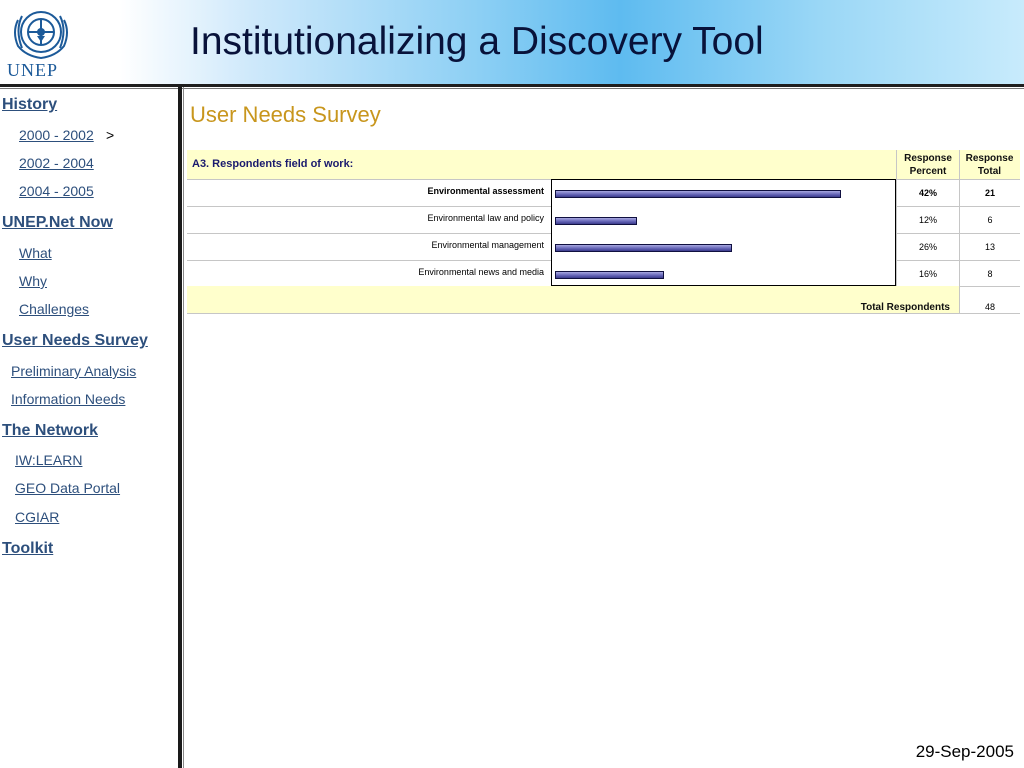  Describe the element at coordinates (573, 299) in the screenshot. I see `table-footer-bg` at that location.